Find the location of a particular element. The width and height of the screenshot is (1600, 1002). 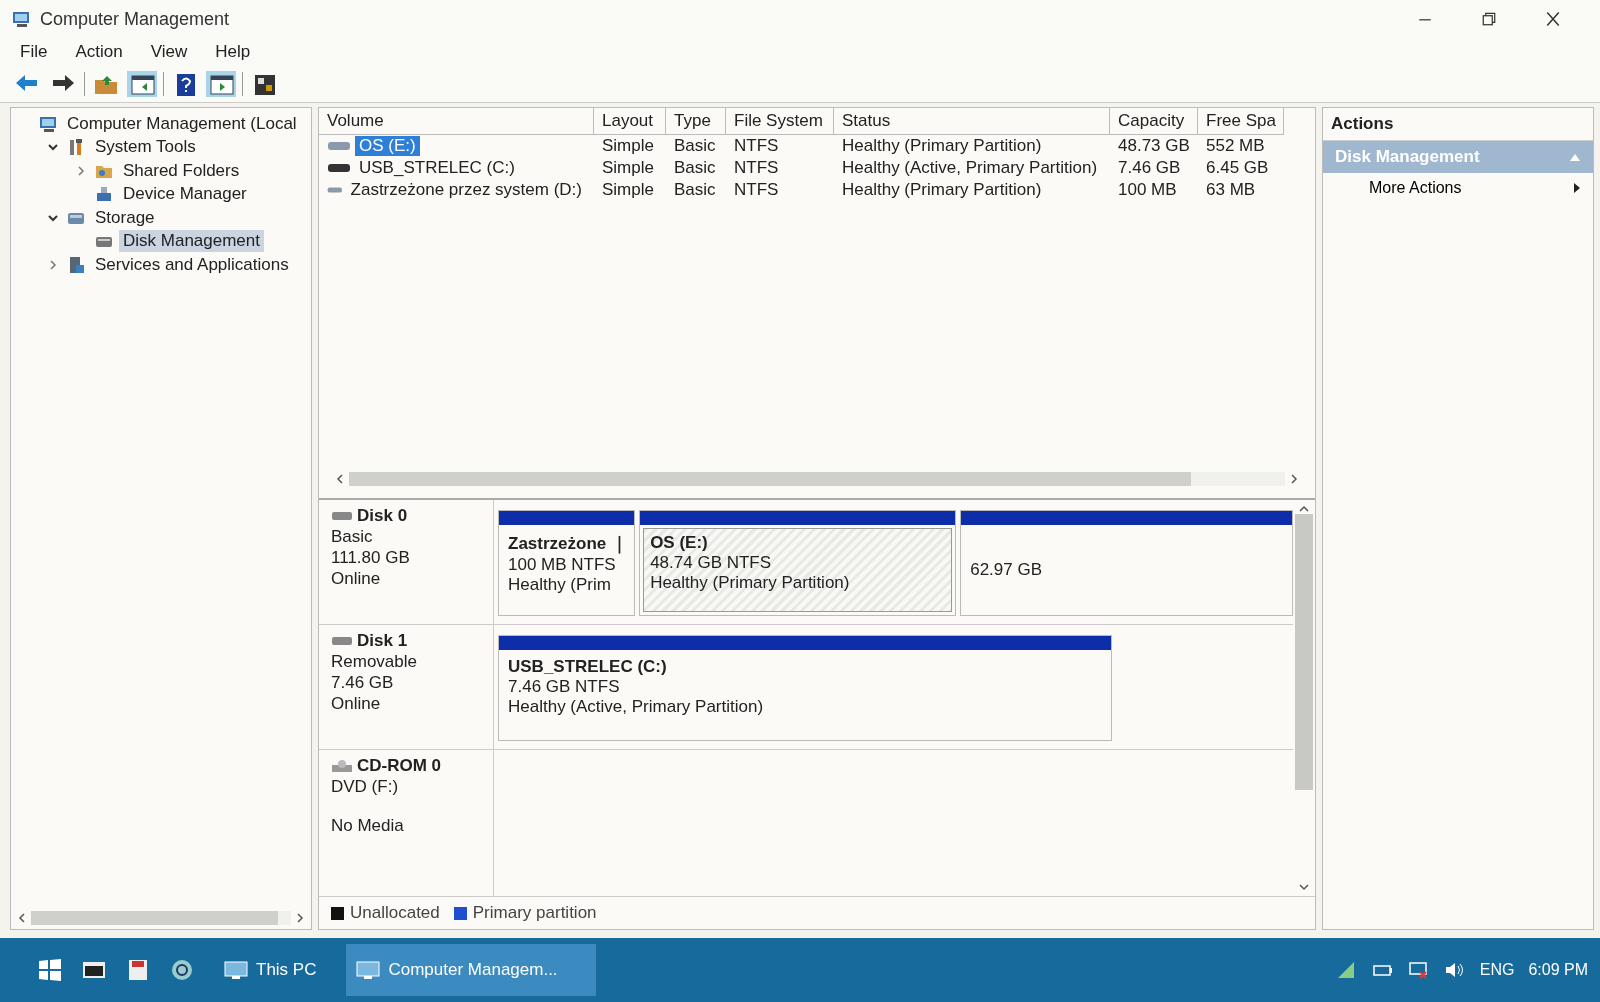

action-label: Disk Management is located at coordinates (1407, 157).